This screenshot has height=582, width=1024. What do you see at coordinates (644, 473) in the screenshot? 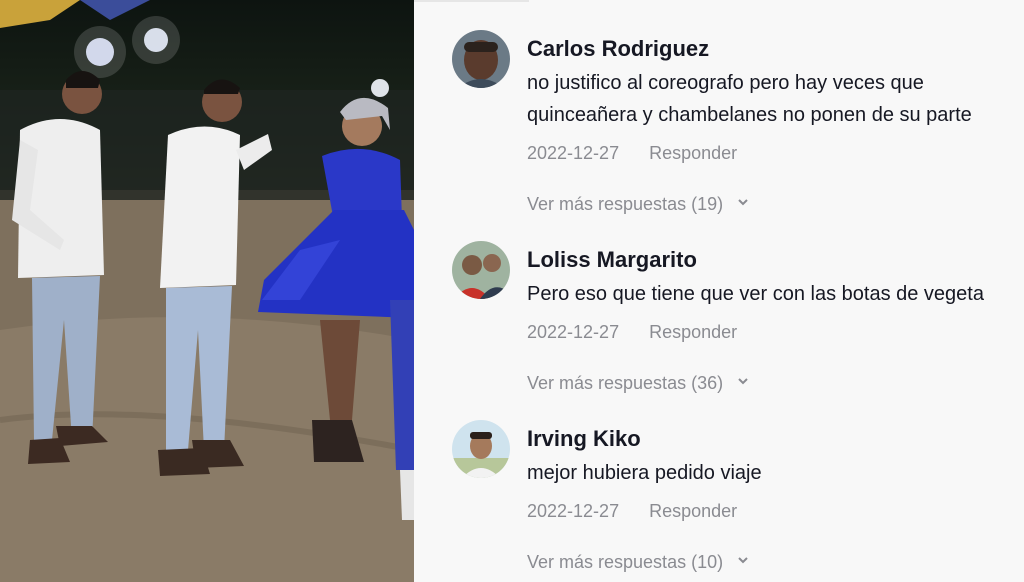
I see `comment-text-line: mejor hubiera pedido viaje` at bounding box center [644, 473].